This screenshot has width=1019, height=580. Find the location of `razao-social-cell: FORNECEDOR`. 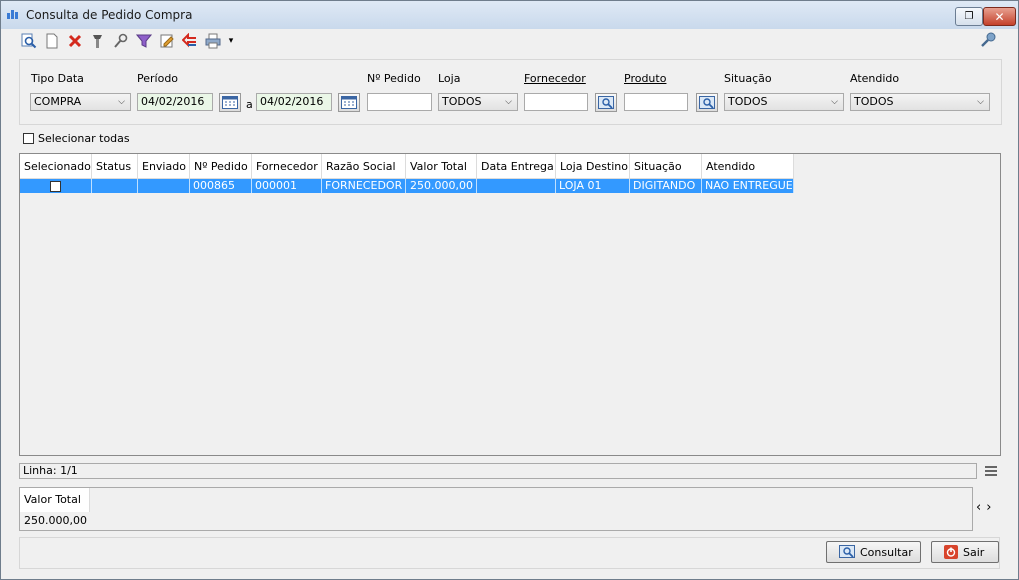

razao-social-cell: FORNECEDOR is located at coordinates (364, 186).